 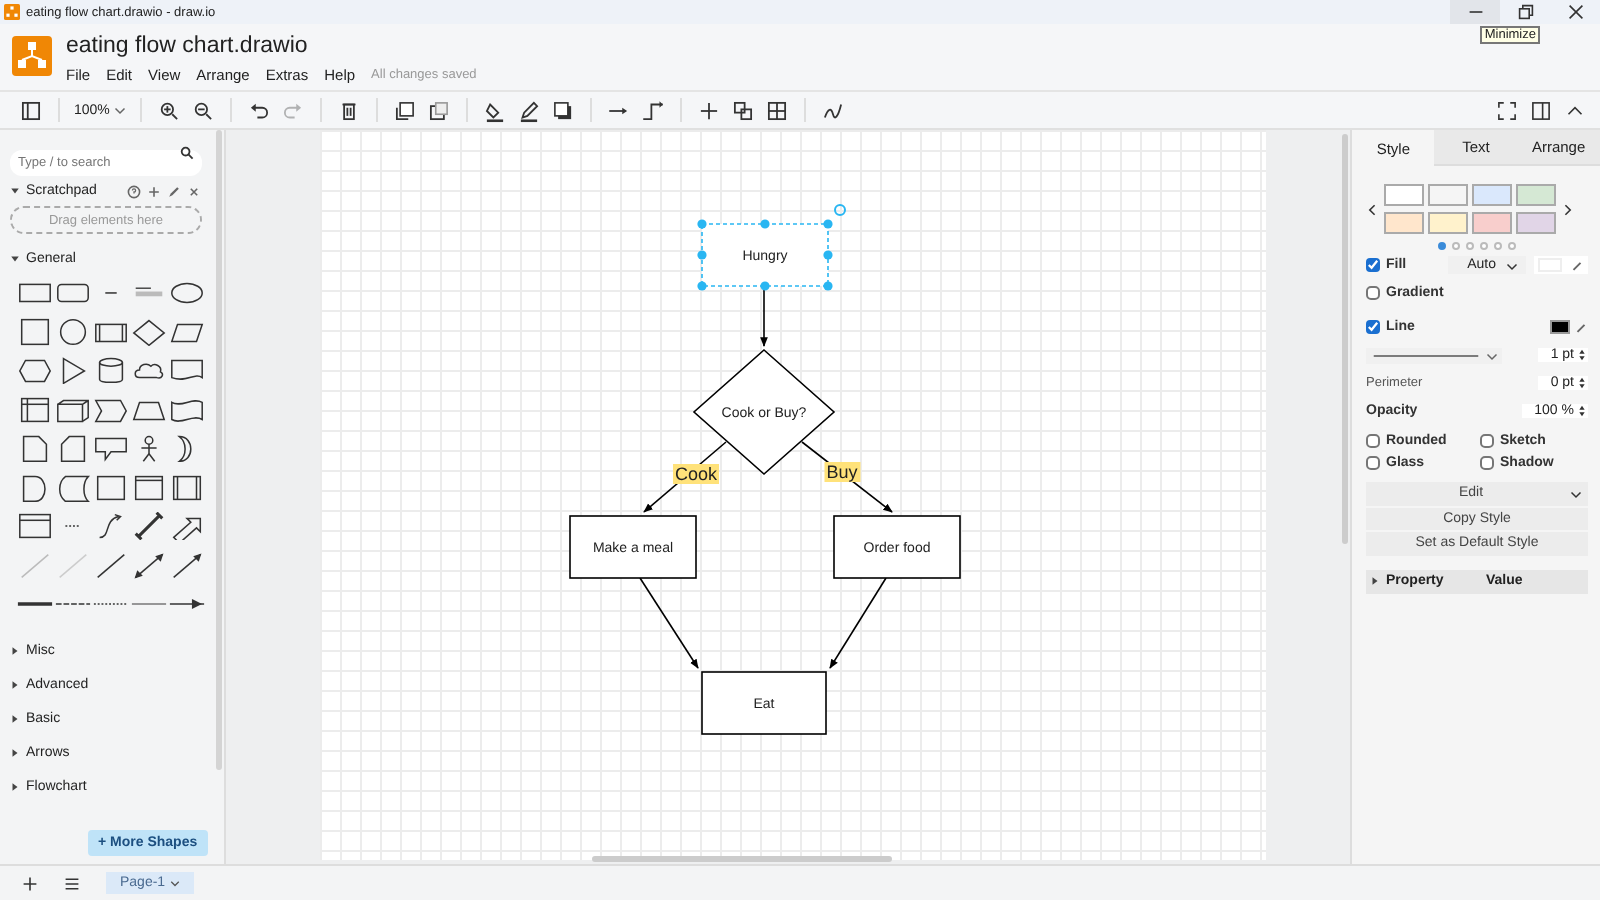 I want to click on waypoint-icon, so click(x=652, y=110).